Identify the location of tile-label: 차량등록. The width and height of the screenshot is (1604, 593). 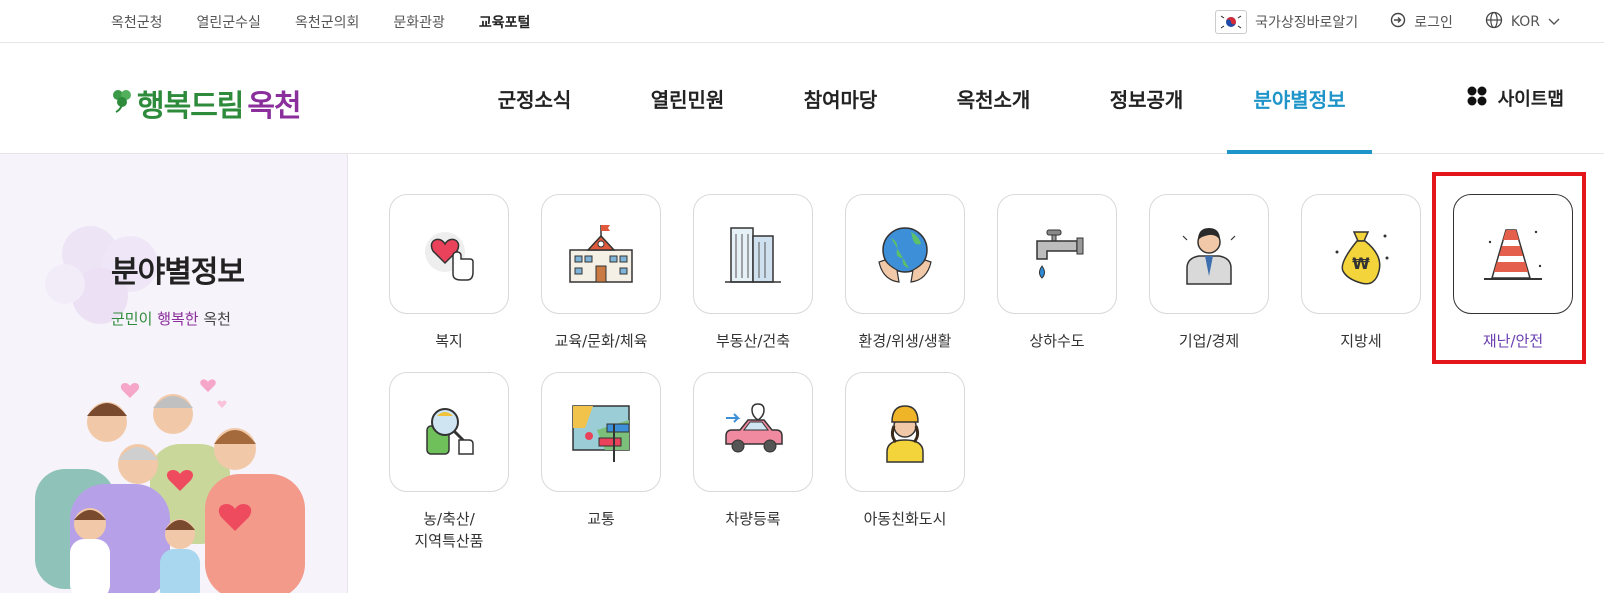
(753, 519).